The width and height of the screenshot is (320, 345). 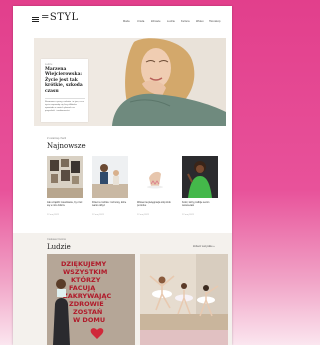 What do you see at coordinates (89, 320) in the screenshot?
I see `sign-line: W DOMU` at bounding box center [89, 320].